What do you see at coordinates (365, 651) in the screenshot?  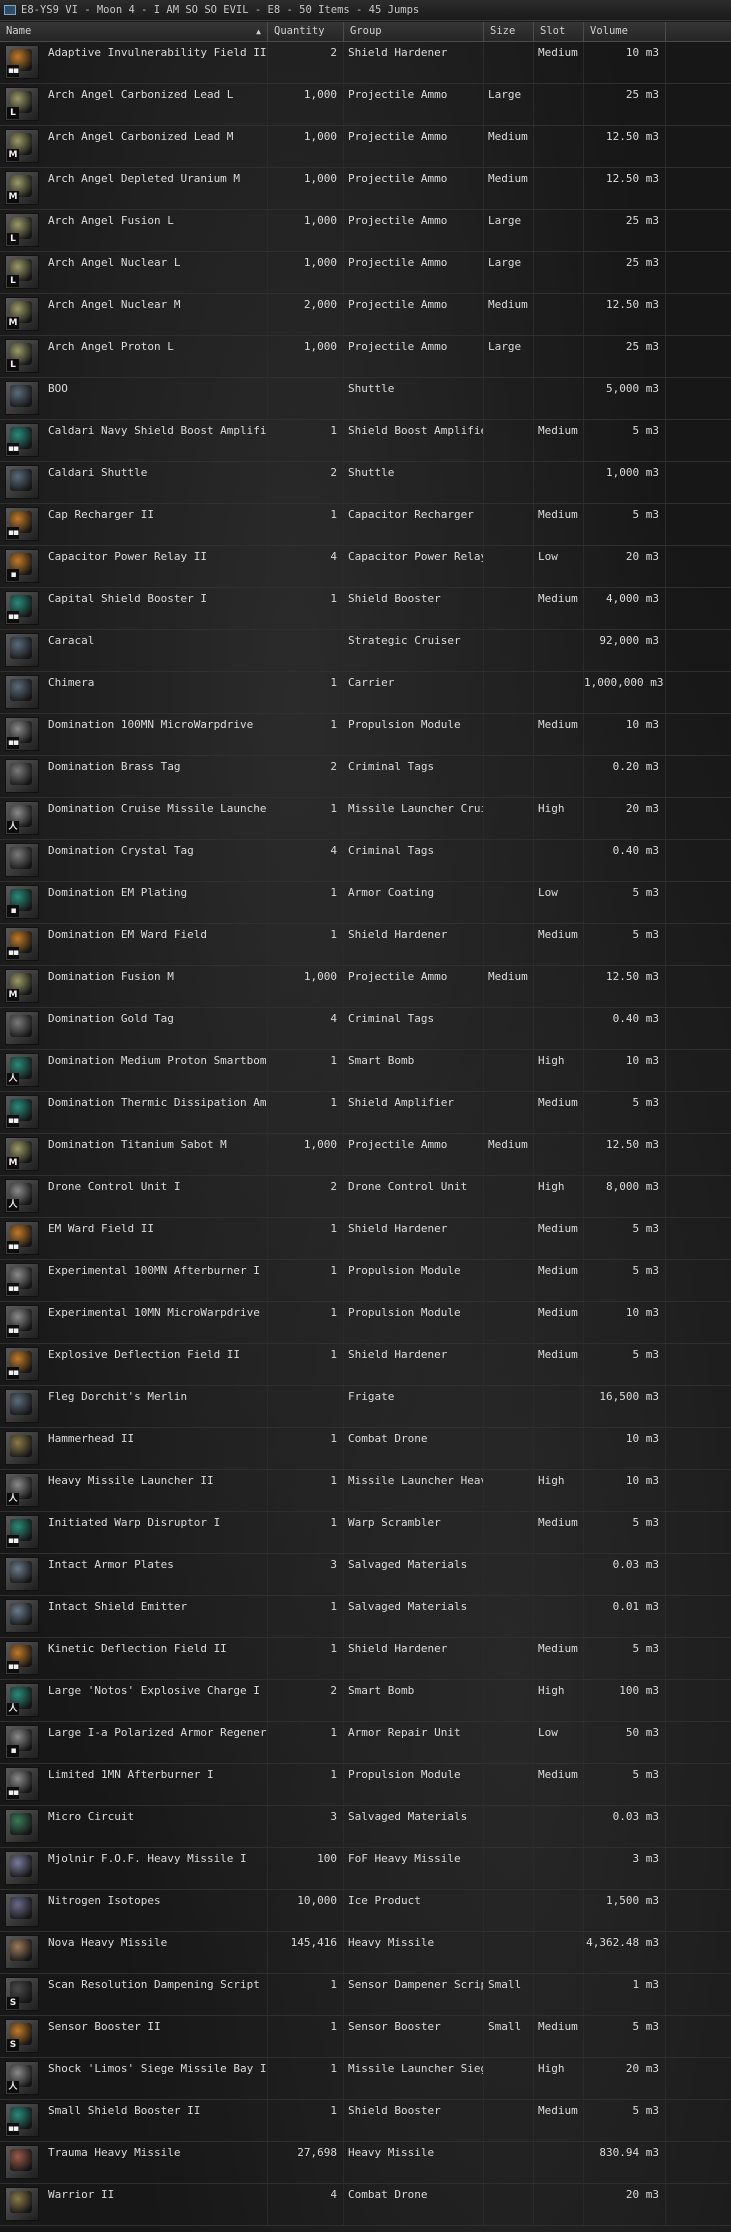 I see `table-row: Caracal Strategic Cruiser 92,000 m3` at bounding box center [365, 651].